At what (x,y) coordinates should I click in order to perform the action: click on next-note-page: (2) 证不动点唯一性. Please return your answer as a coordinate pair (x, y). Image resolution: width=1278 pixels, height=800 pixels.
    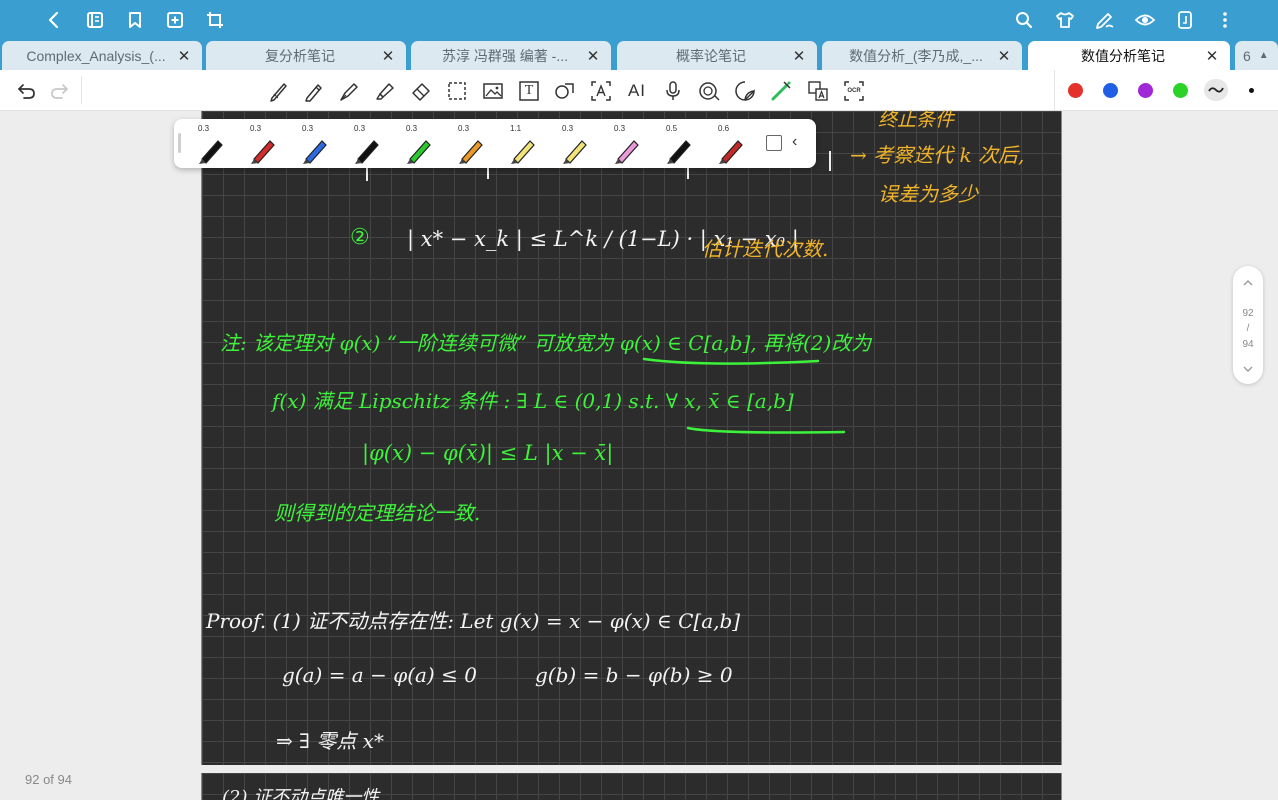
    Looking at the image, I should click on (631, 786).